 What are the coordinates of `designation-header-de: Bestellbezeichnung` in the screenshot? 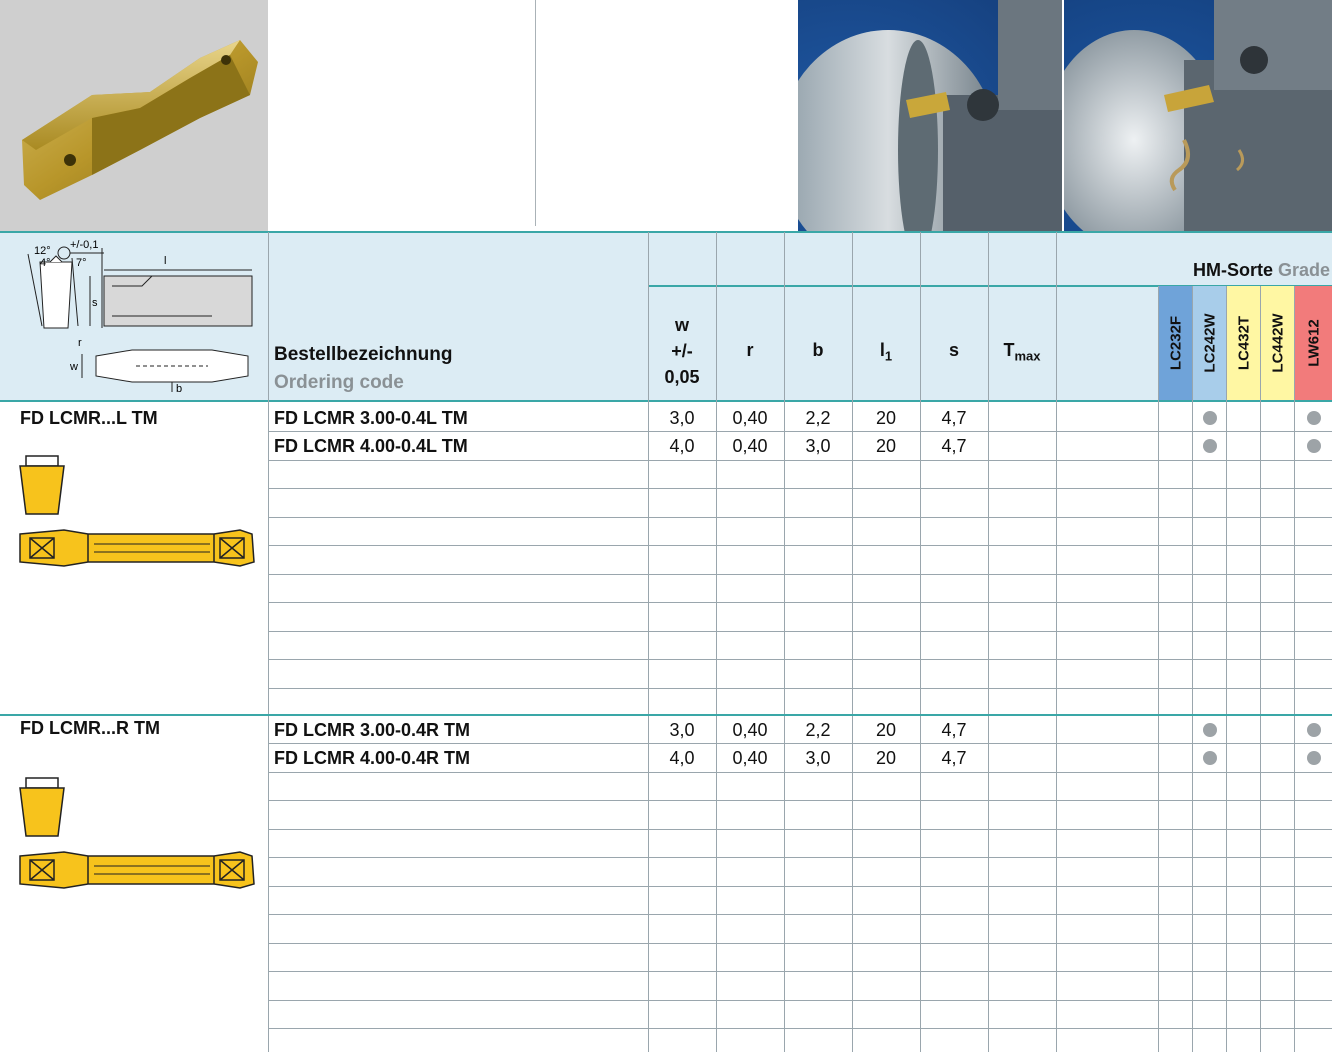 It's located at (363, 354).